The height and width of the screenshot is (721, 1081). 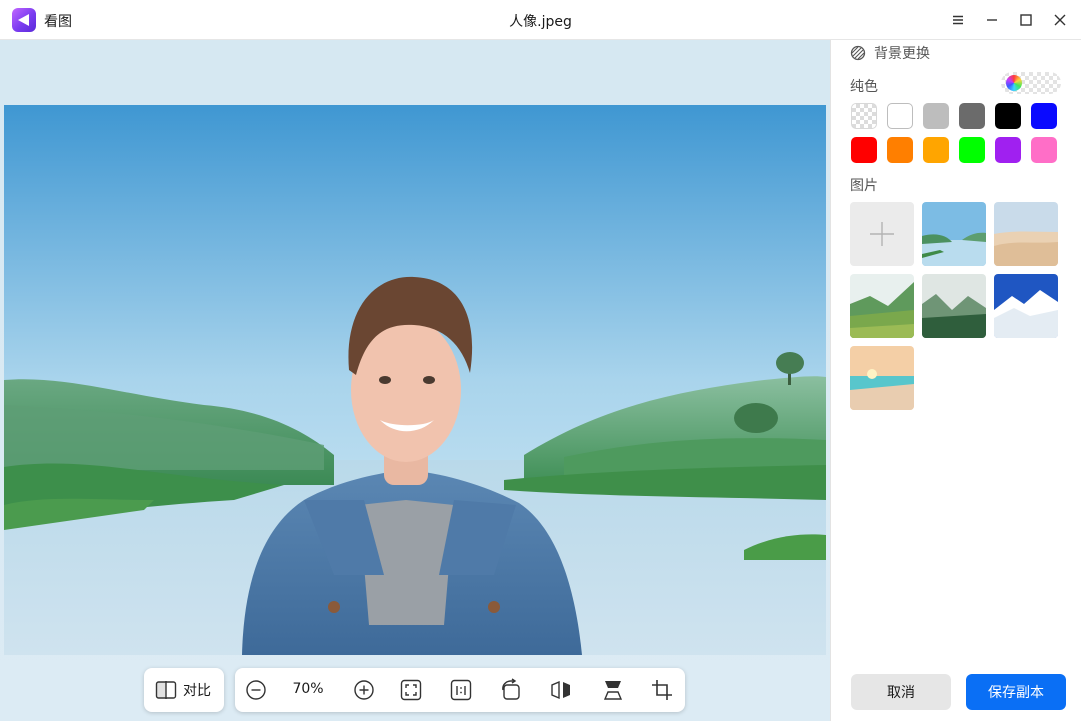 I want to click on view-toolbar: 70%, so click(x=460, y=690).